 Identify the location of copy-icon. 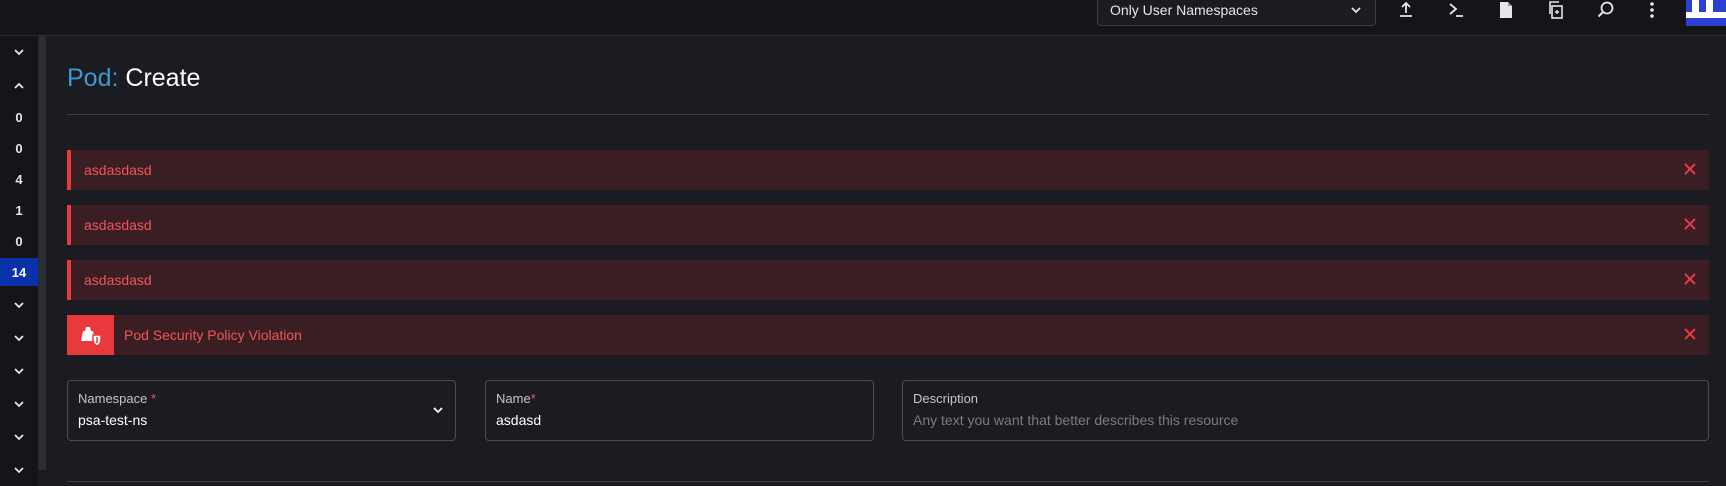
(1556, 10).